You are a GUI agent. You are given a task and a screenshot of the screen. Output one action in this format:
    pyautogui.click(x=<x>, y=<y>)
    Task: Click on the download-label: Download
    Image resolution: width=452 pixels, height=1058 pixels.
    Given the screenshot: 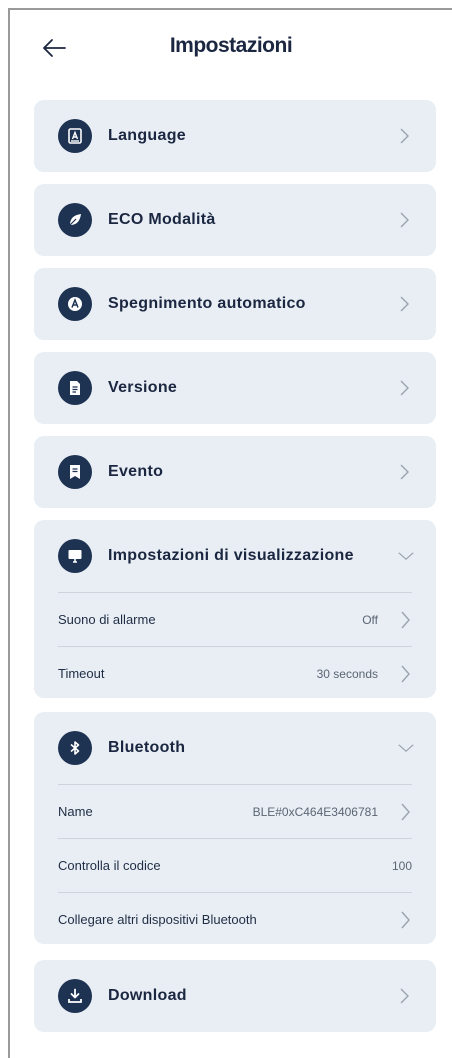 What is the action you would take?
    pyautogui.click(x=147, y=995)
    